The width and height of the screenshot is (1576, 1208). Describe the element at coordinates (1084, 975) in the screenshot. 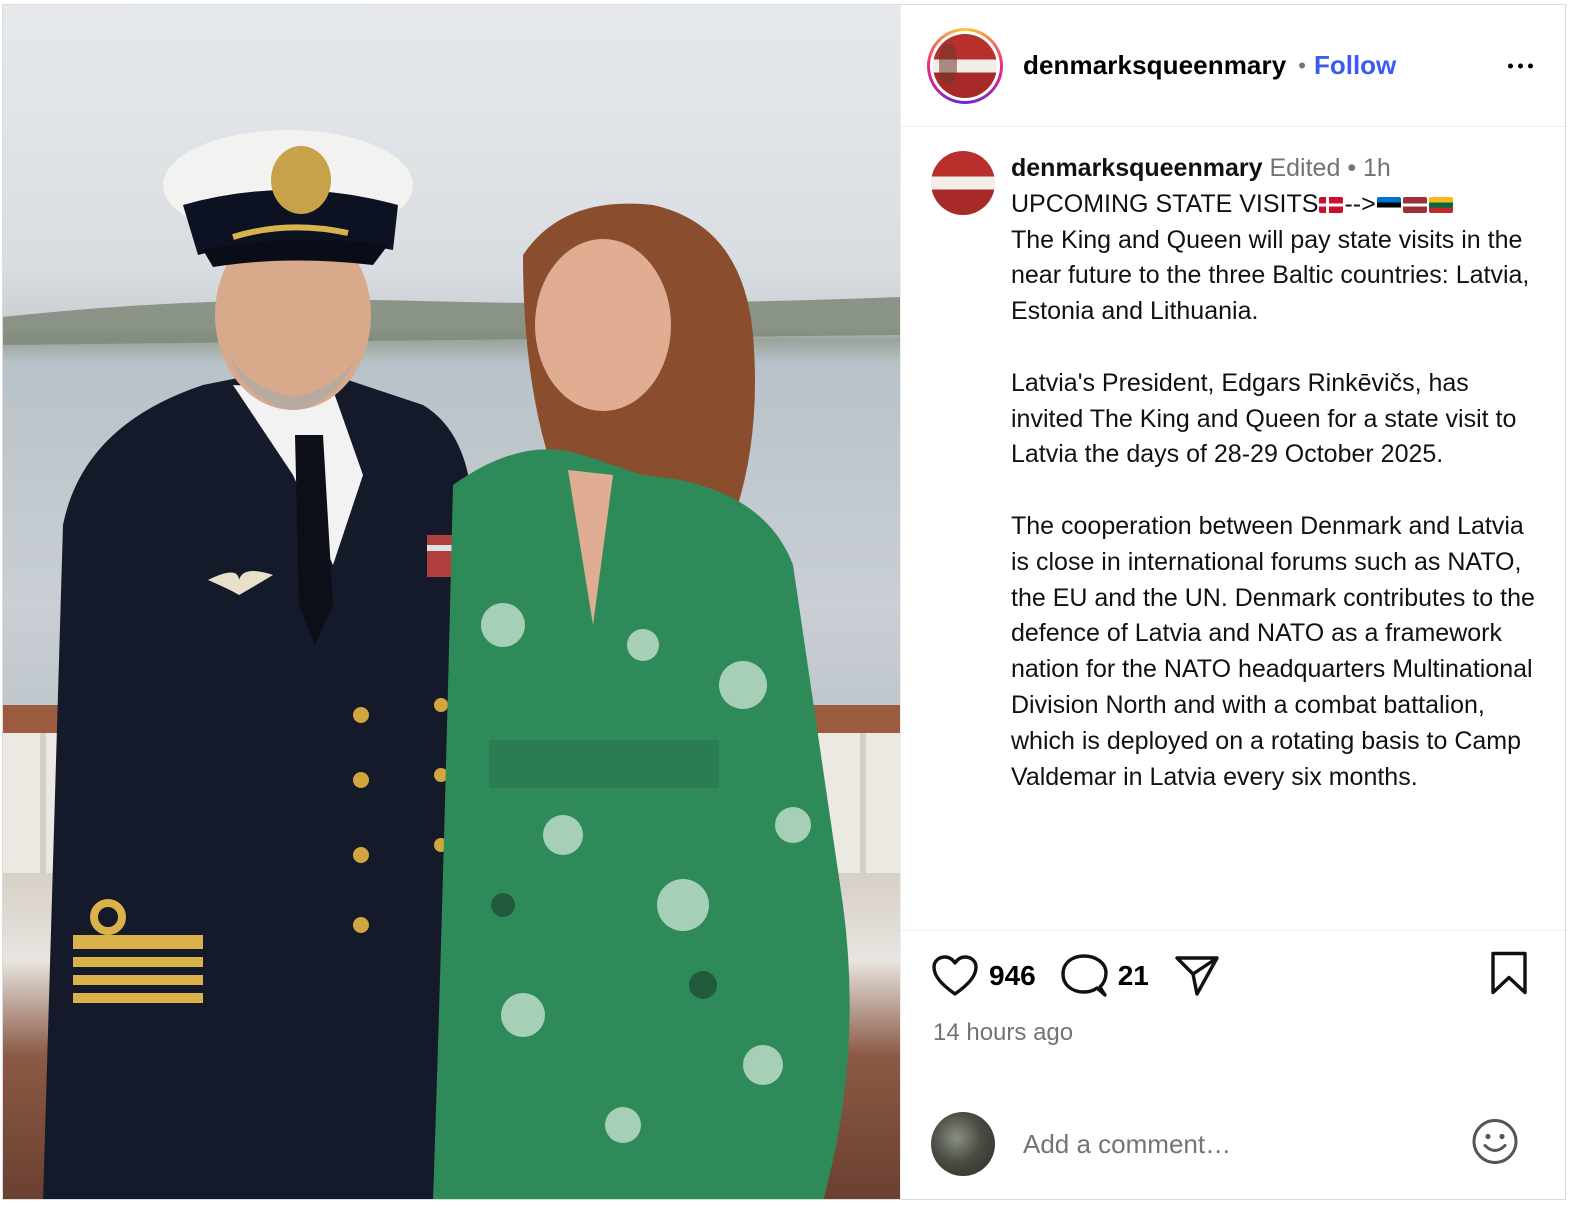

I see `comment-icon` at that location.